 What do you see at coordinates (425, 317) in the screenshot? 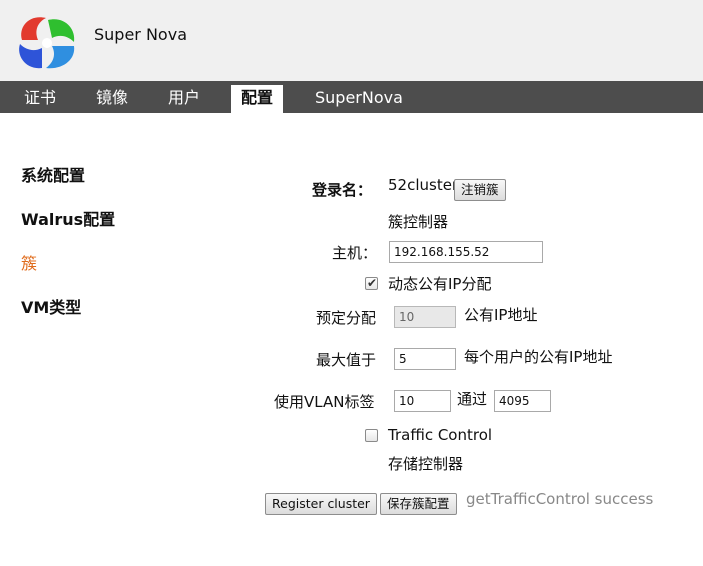
I see `reserved-input` at bounding box center [425, 317].